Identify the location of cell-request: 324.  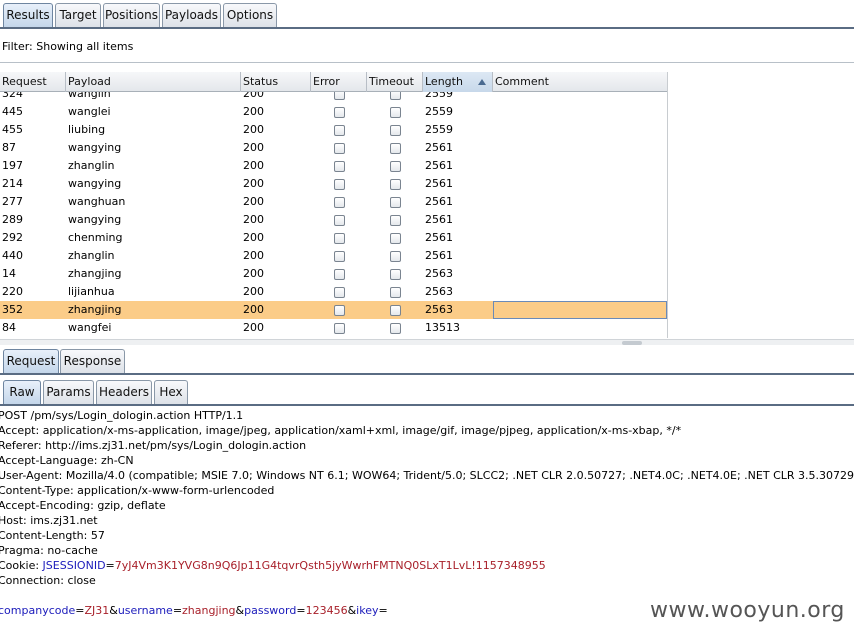
(12, 96).